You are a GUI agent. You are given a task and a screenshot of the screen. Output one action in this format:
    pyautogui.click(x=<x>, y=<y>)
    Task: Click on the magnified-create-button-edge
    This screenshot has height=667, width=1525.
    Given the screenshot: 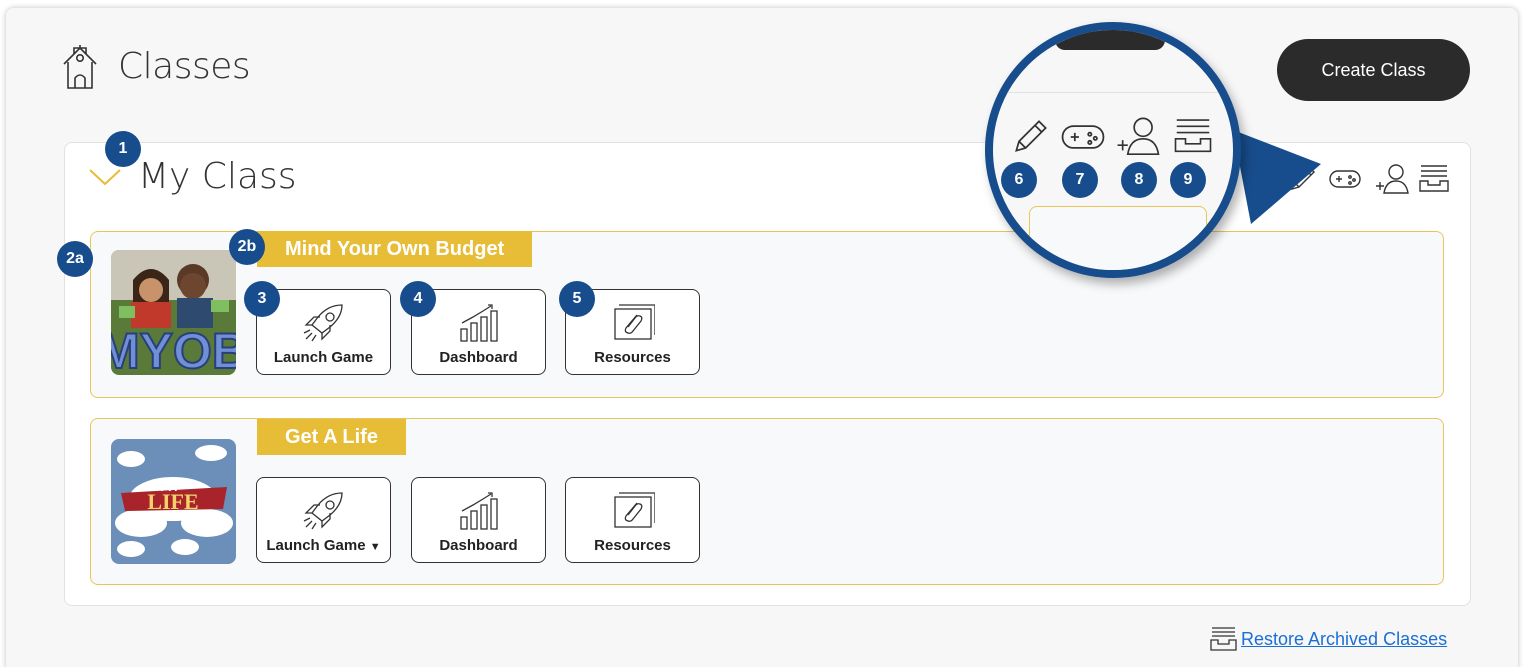 What is the action you would take?
    pyautogui.click(x=1110, y=40)
    